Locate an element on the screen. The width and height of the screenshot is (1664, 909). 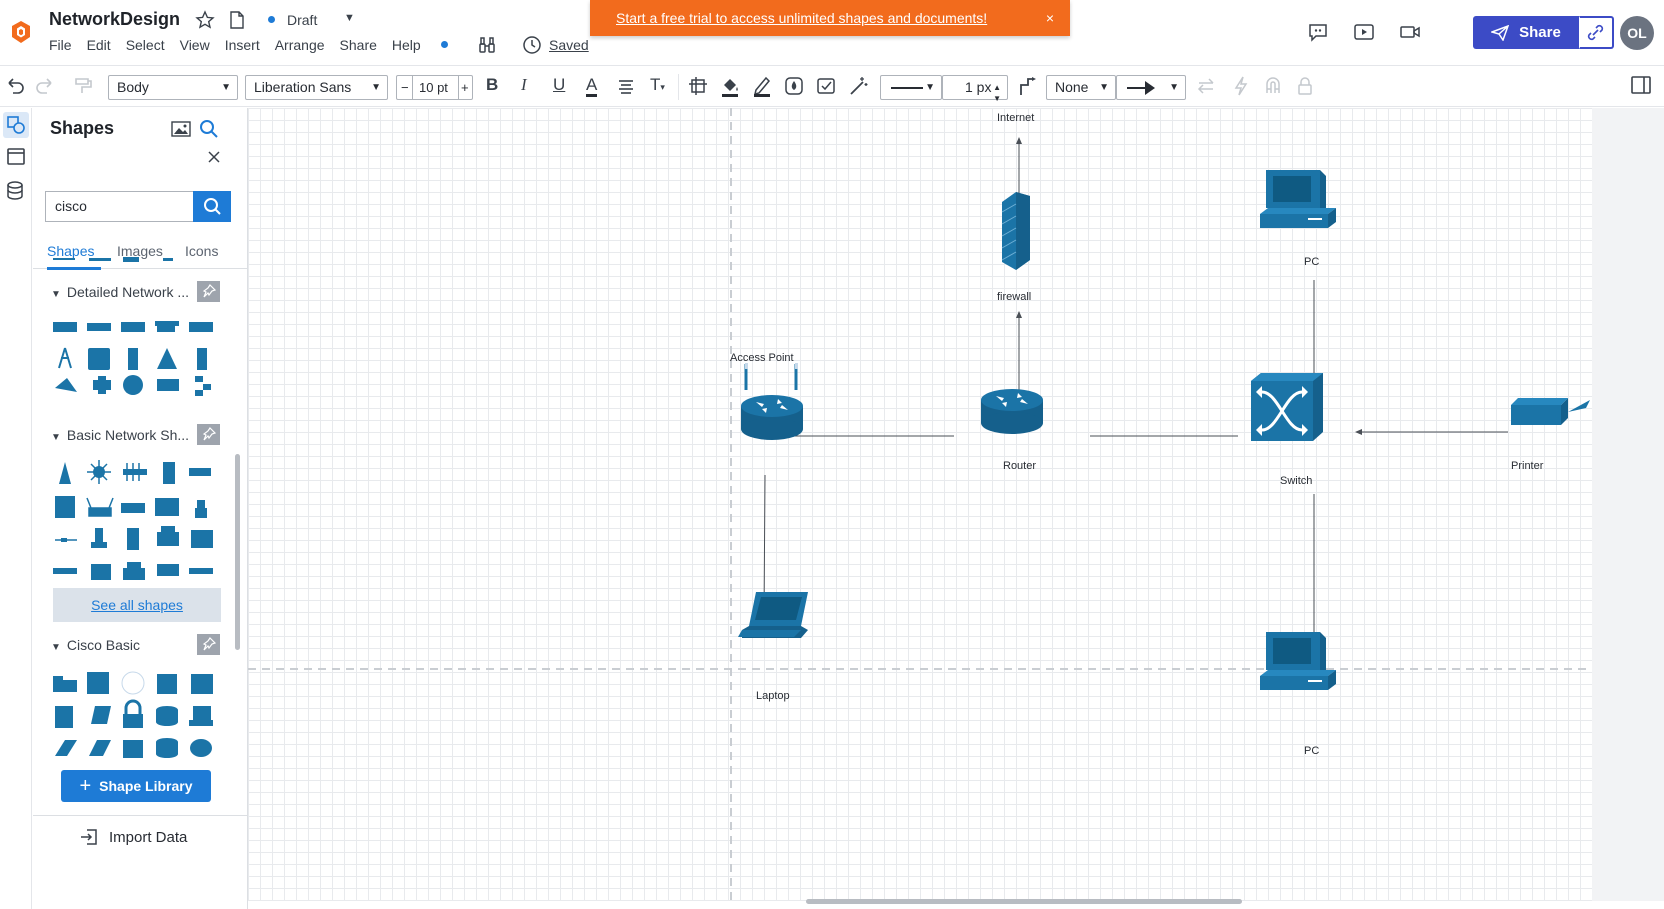
menu-edit: Edit is located at coordinates (99, 45).